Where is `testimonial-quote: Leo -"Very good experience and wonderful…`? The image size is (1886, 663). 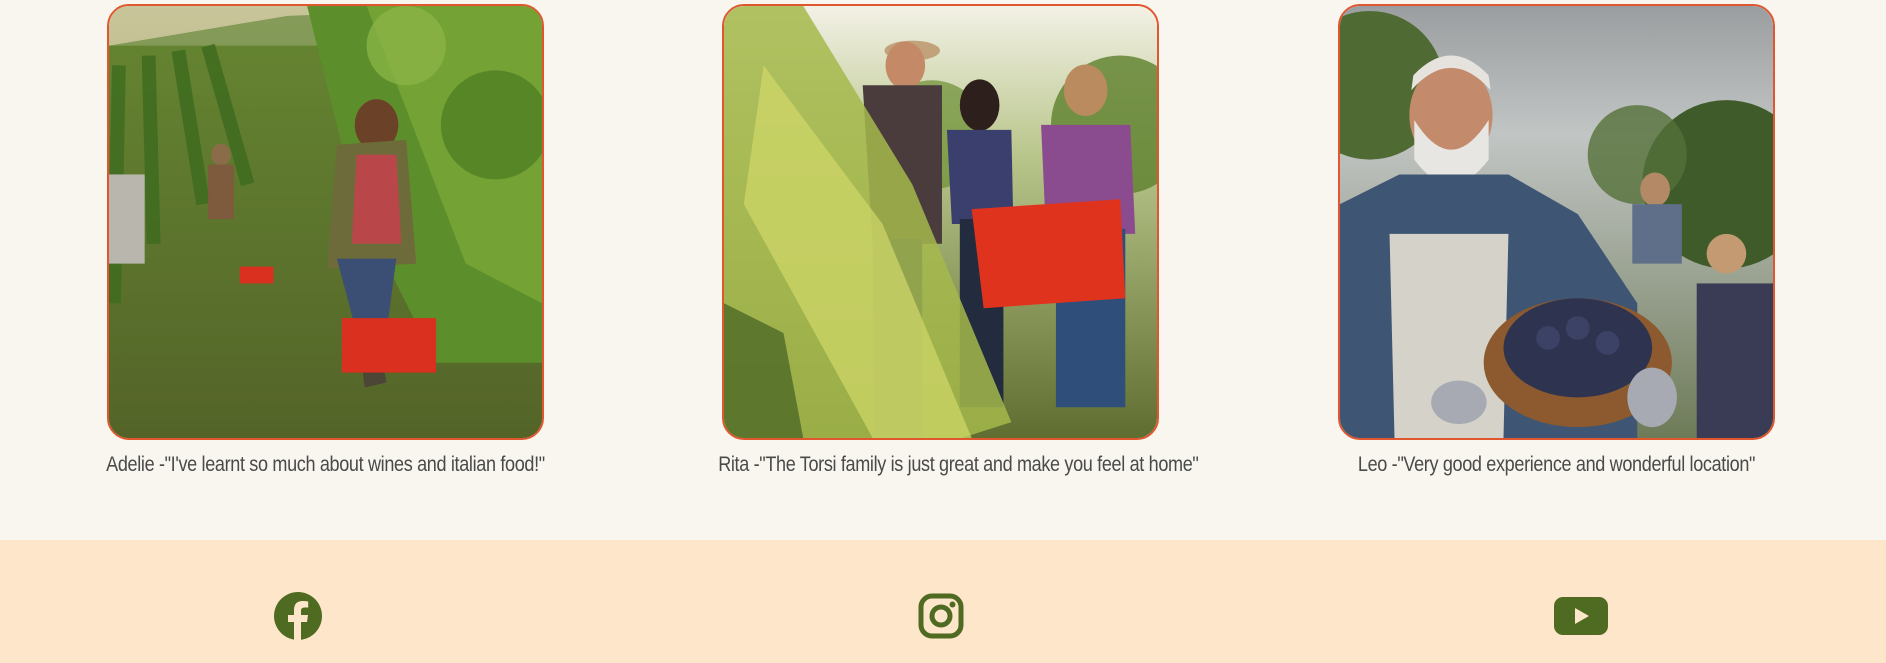
testimonial-quote: Leo -"Very good experience and wonderful… is located at coordinates (1556, 464).